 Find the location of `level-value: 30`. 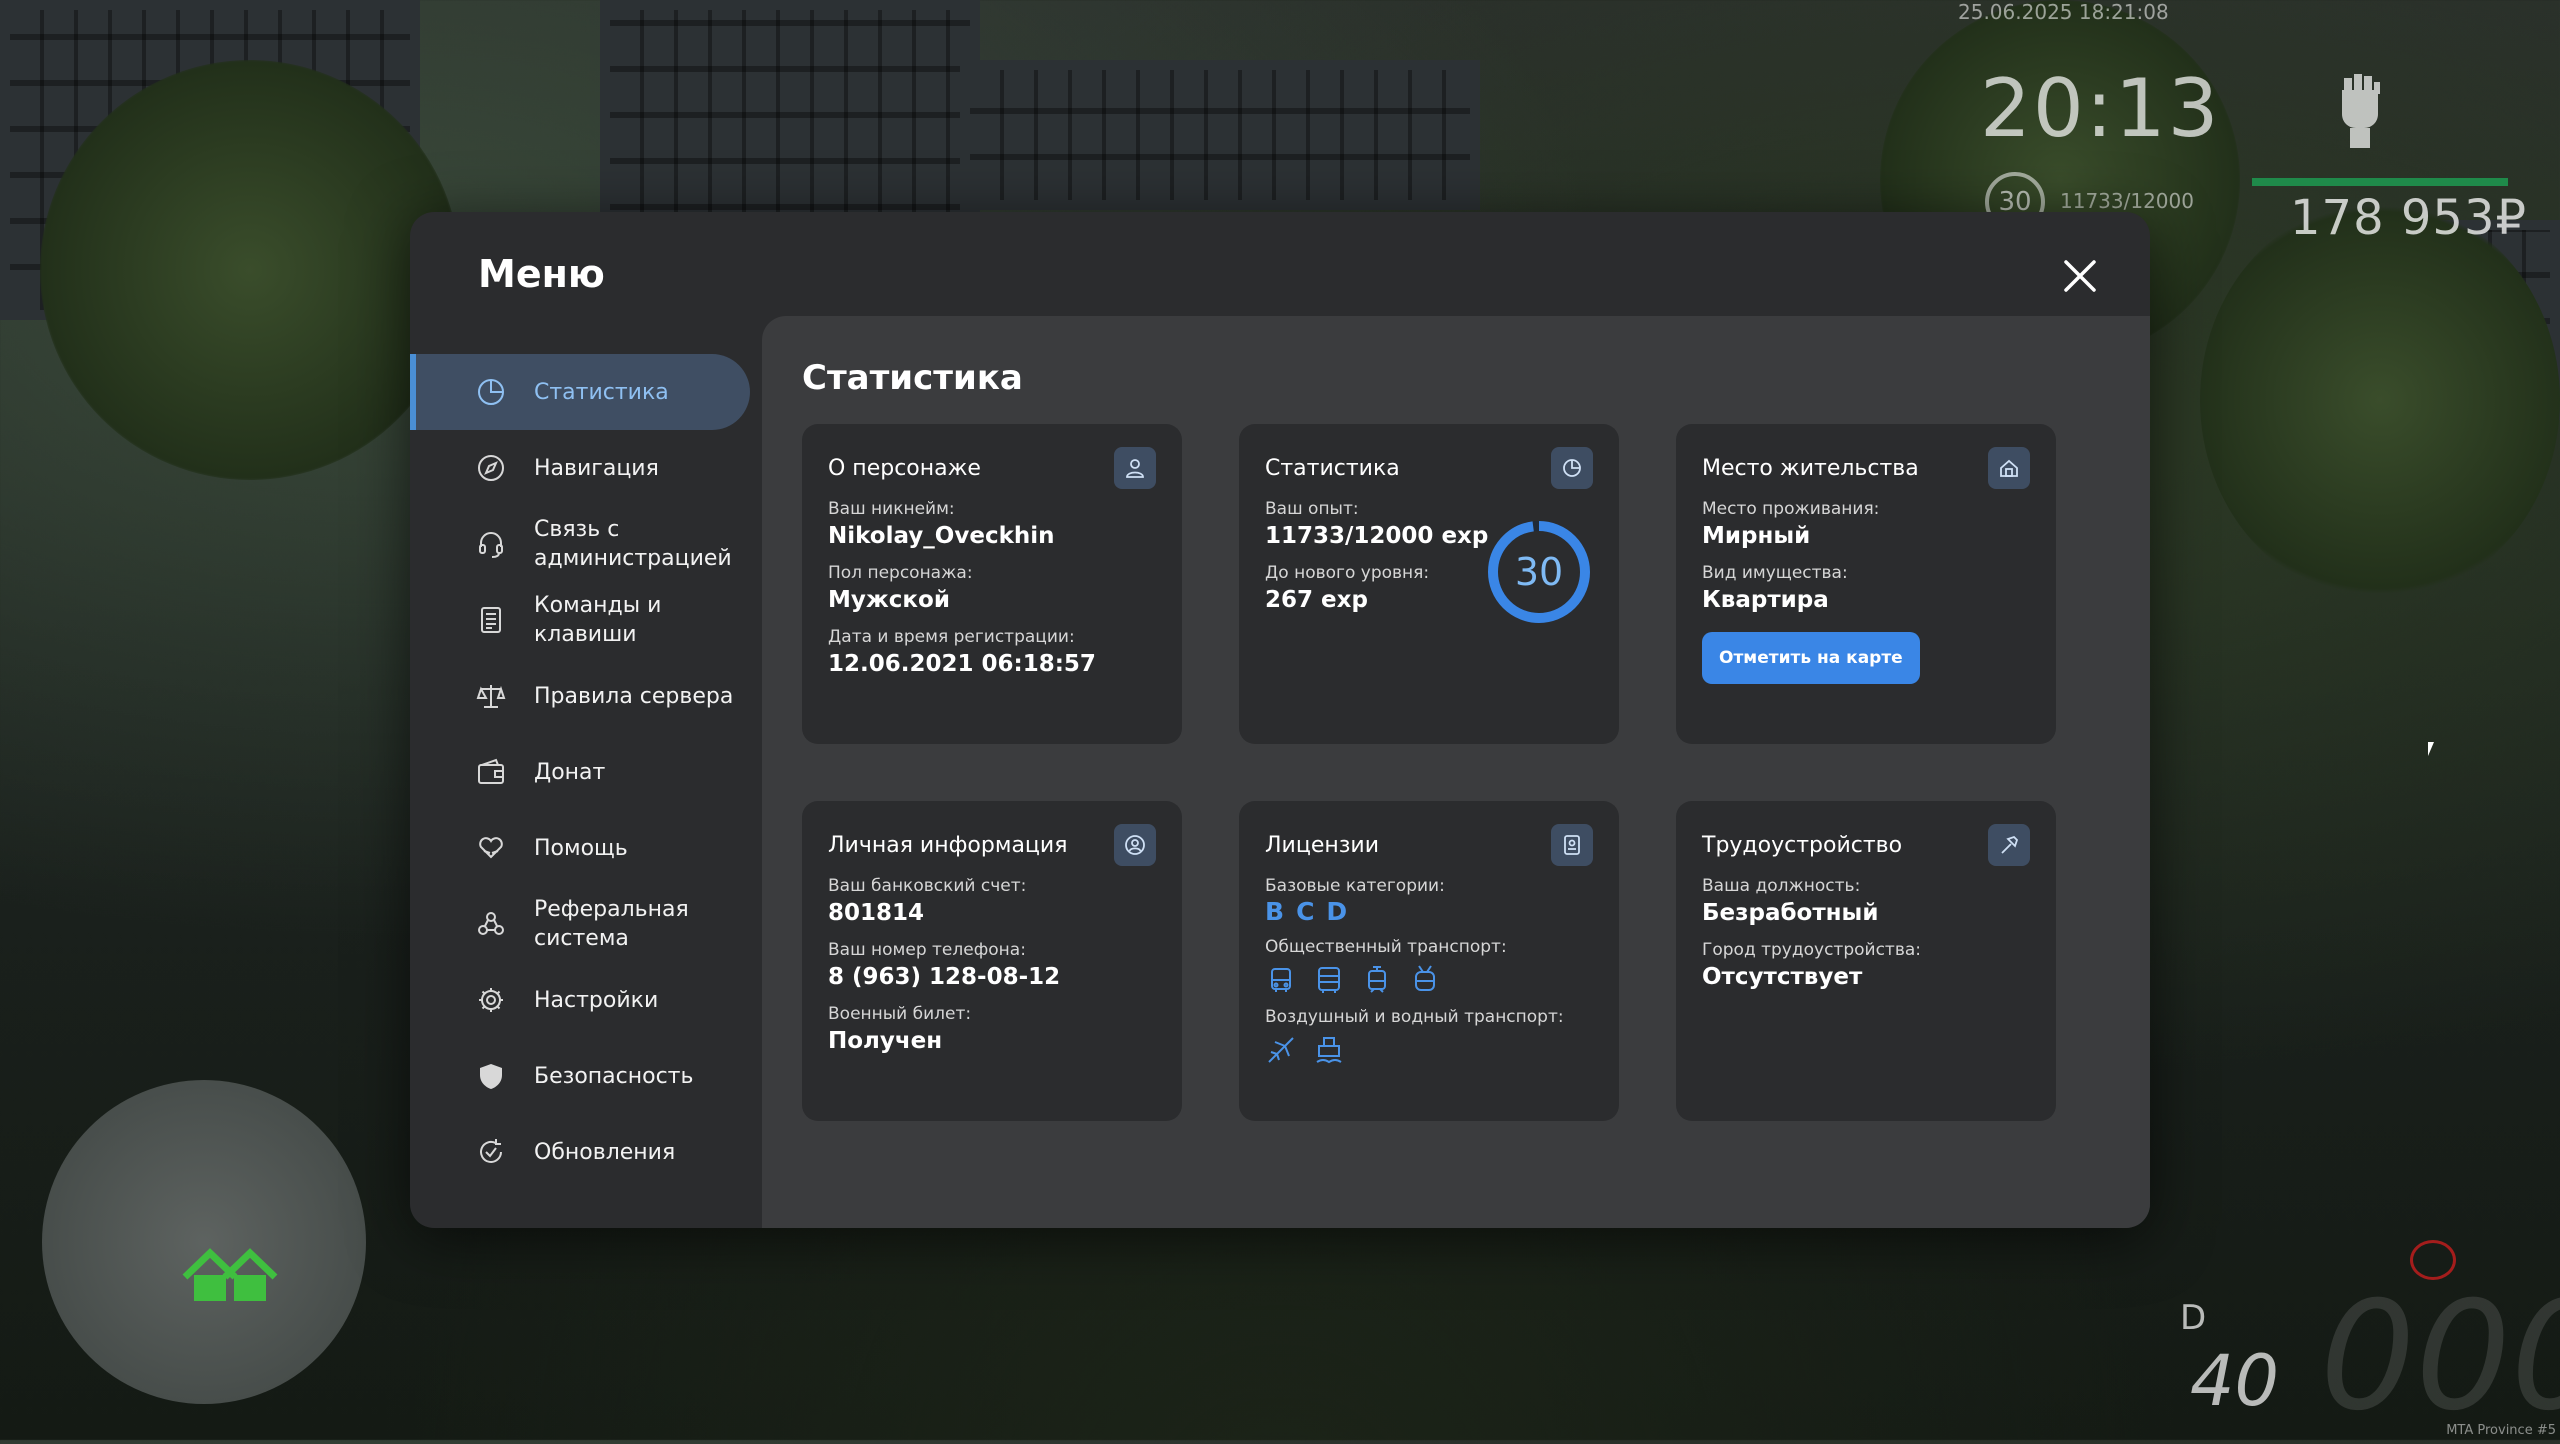

level-value: 30 is located at coordinates (1539, 572).